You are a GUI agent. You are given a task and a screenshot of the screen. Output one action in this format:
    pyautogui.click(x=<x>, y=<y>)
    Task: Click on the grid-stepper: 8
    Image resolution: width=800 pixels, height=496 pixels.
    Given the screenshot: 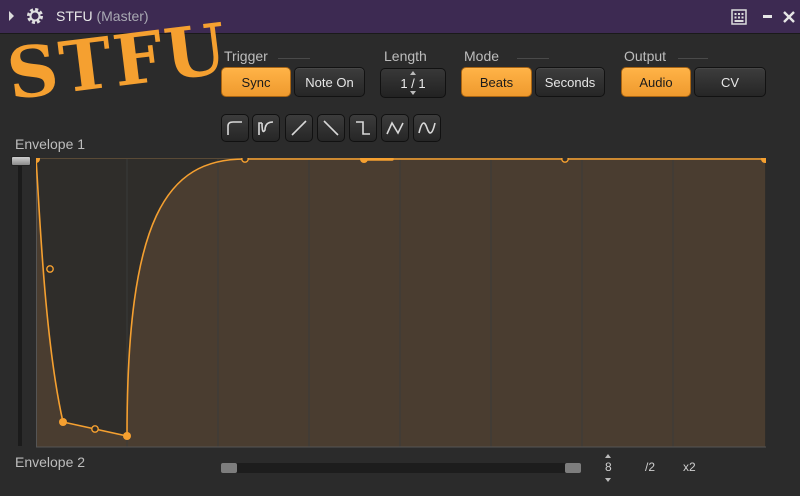 What is the action you would take?
    pyautogui.click(x=608, y=468)
    